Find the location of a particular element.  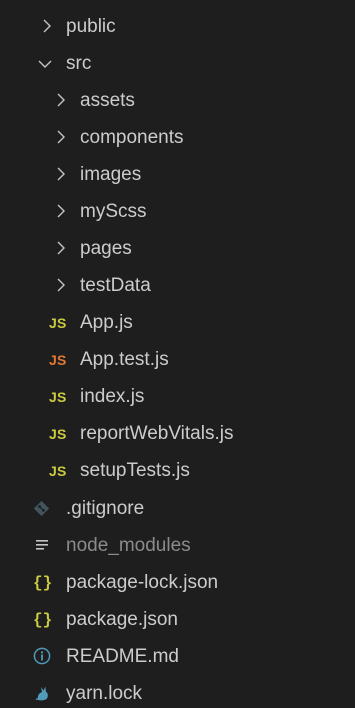

tree-item-label: package-lock.json is located at coordinates (142, 582).